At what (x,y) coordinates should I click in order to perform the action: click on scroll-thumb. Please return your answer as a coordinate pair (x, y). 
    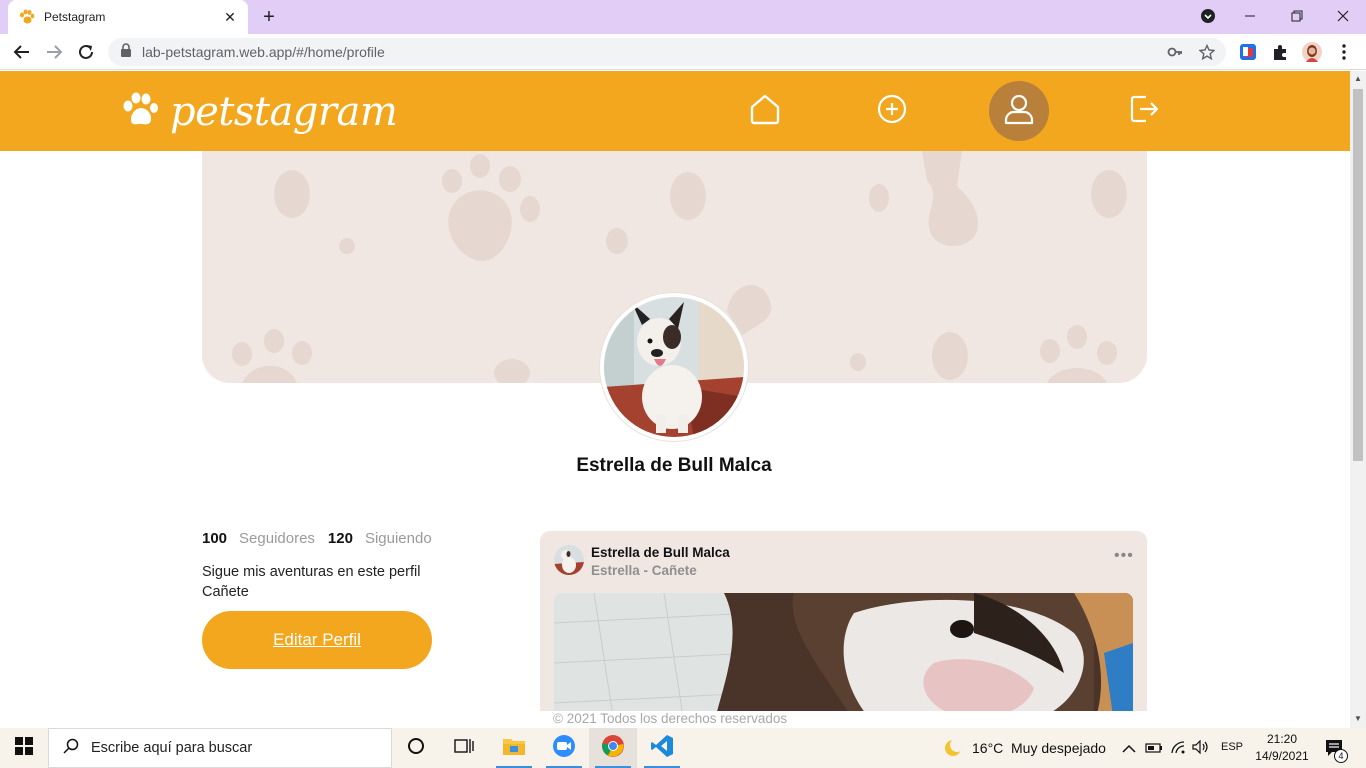
    Looking at the image, I should click on (1358, 275).